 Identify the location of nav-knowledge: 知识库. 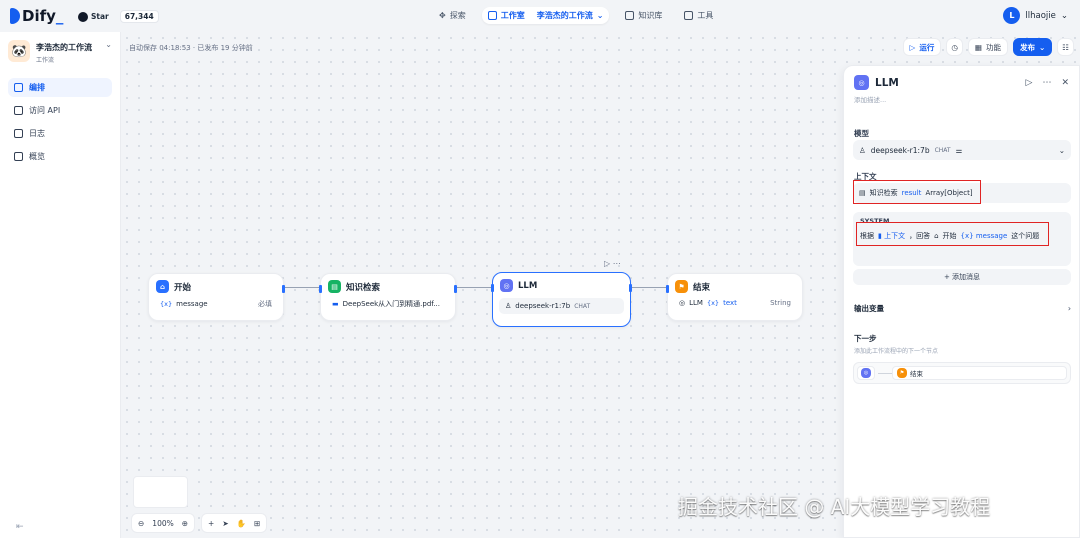
(643, 15).